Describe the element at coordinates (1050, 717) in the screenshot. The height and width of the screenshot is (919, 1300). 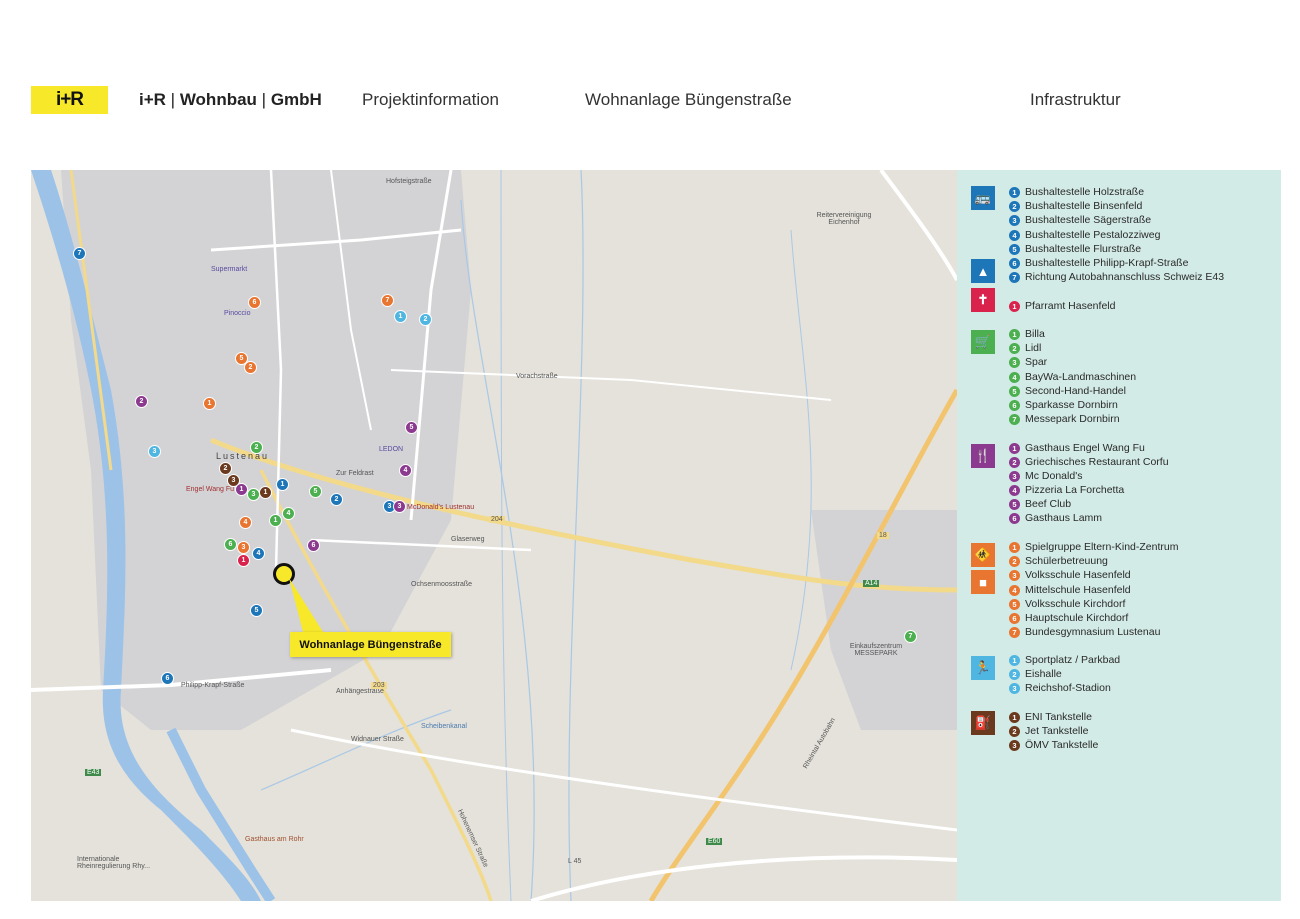
I see `legend-item: 1 ENI Tankstelle` at that location.